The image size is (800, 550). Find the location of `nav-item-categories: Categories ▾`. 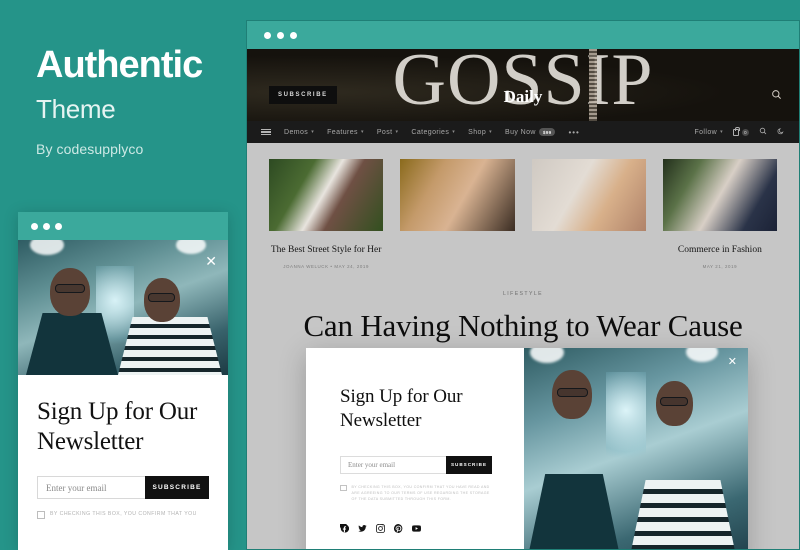

nav-item-categories: Categories ▾ is located at coordinates (433, 132).